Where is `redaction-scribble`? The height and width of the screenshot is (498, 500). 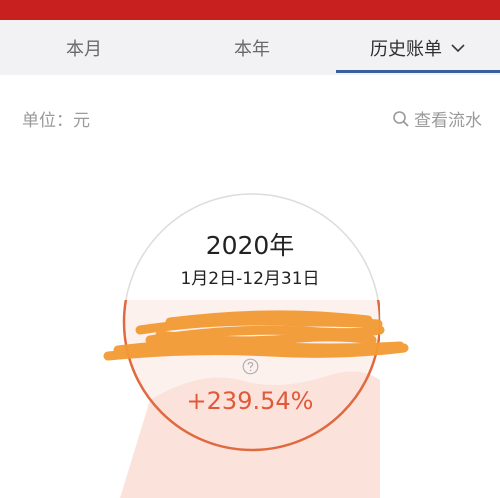 redaction-scribble is located at coordinates (256, 335).